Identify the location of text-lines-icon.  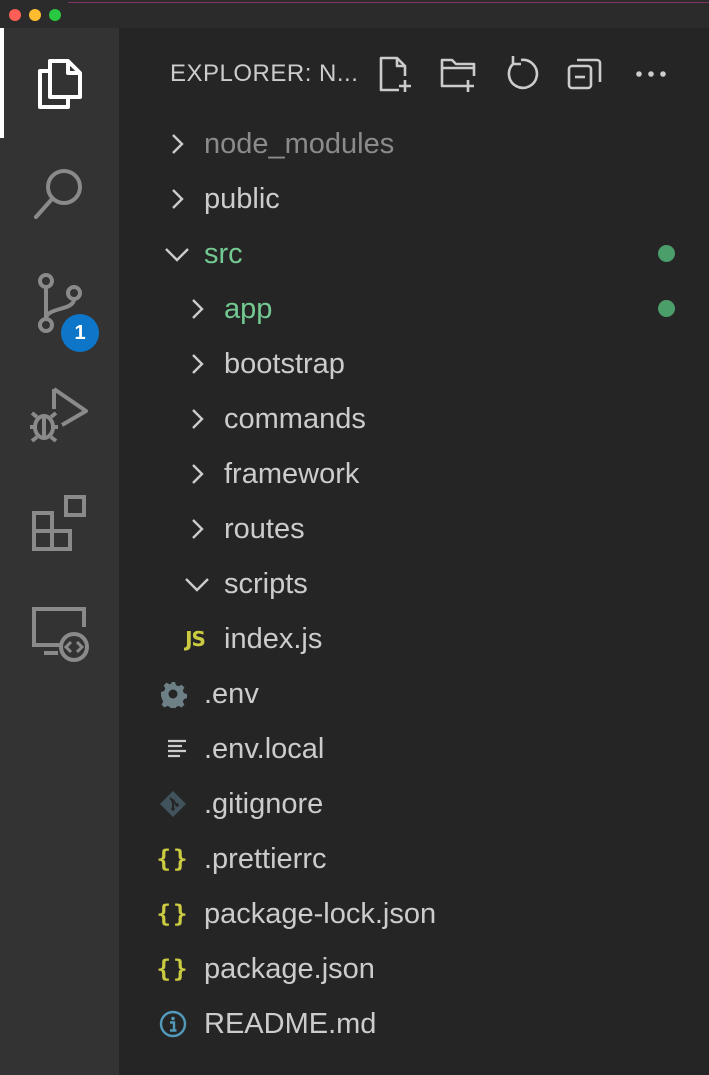
(177, 748).